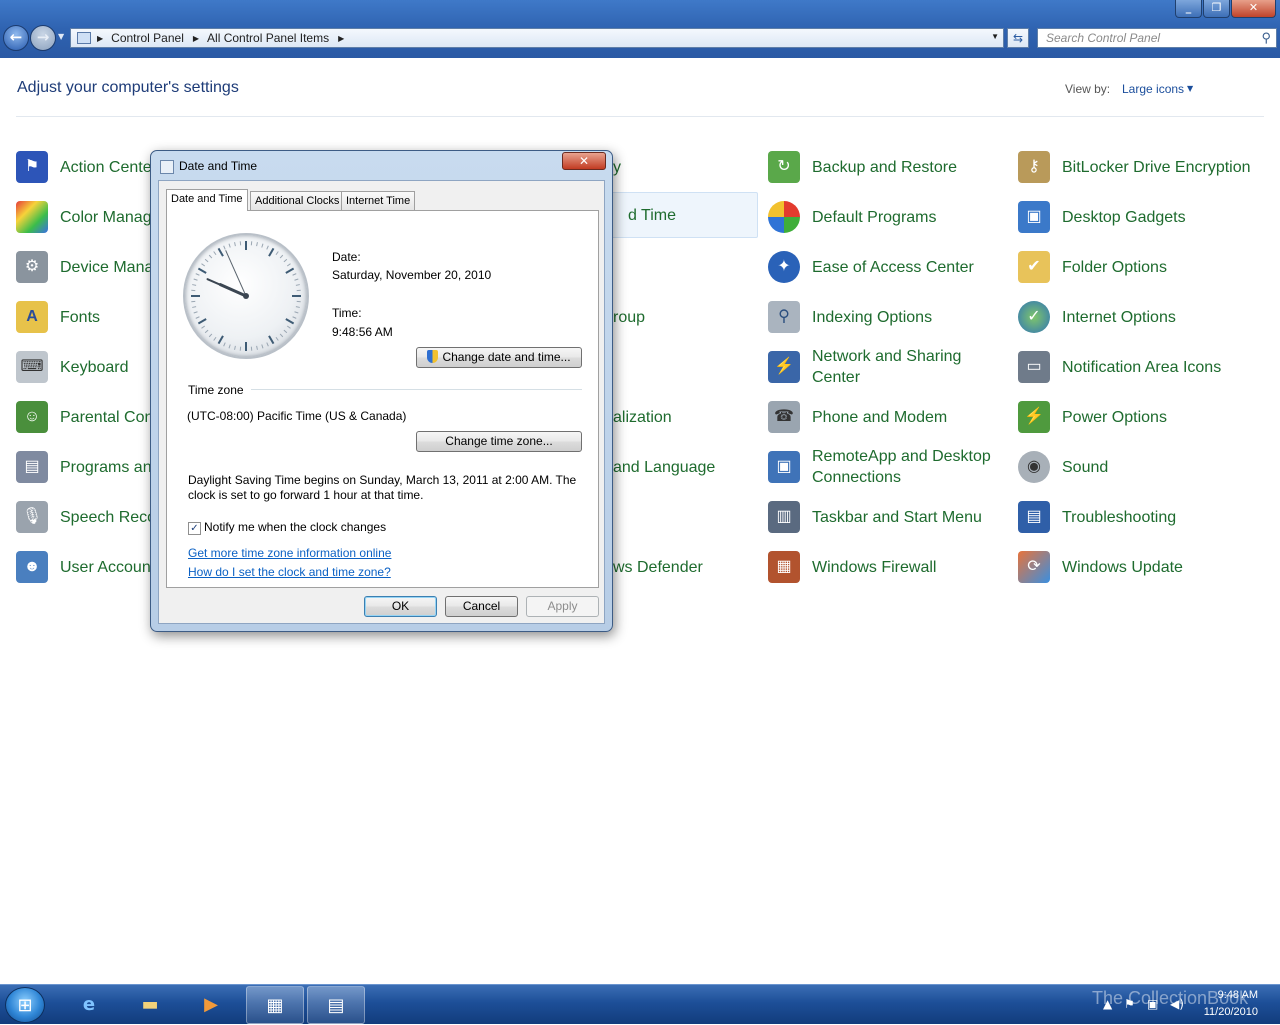  What do you see at coordinates (150, 1005) in the screenshot?
I see `taskbar-explorer: ▬` at bounding box center [150, 1005].